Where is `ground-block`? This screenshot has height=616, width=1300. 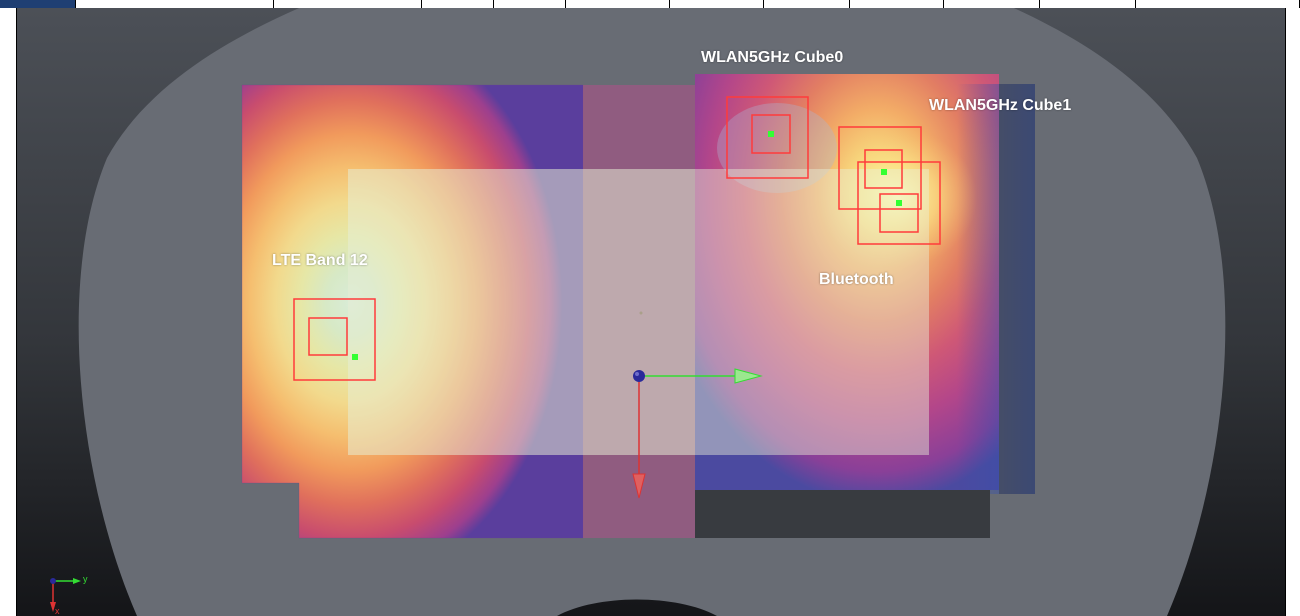
ground-block is located at coordinates (842, 514).